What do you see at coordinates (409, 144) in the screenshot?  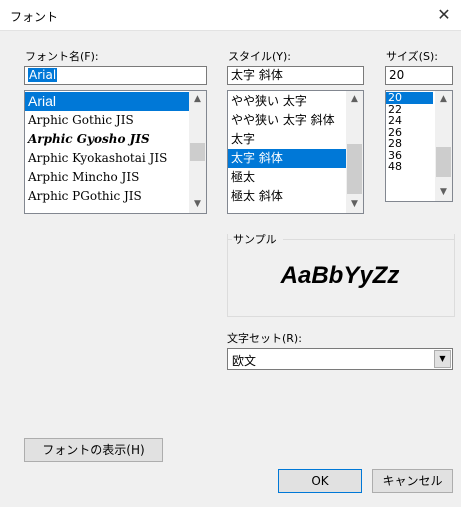 I see `size-list-item: 28` at bounding box center [409, 144].